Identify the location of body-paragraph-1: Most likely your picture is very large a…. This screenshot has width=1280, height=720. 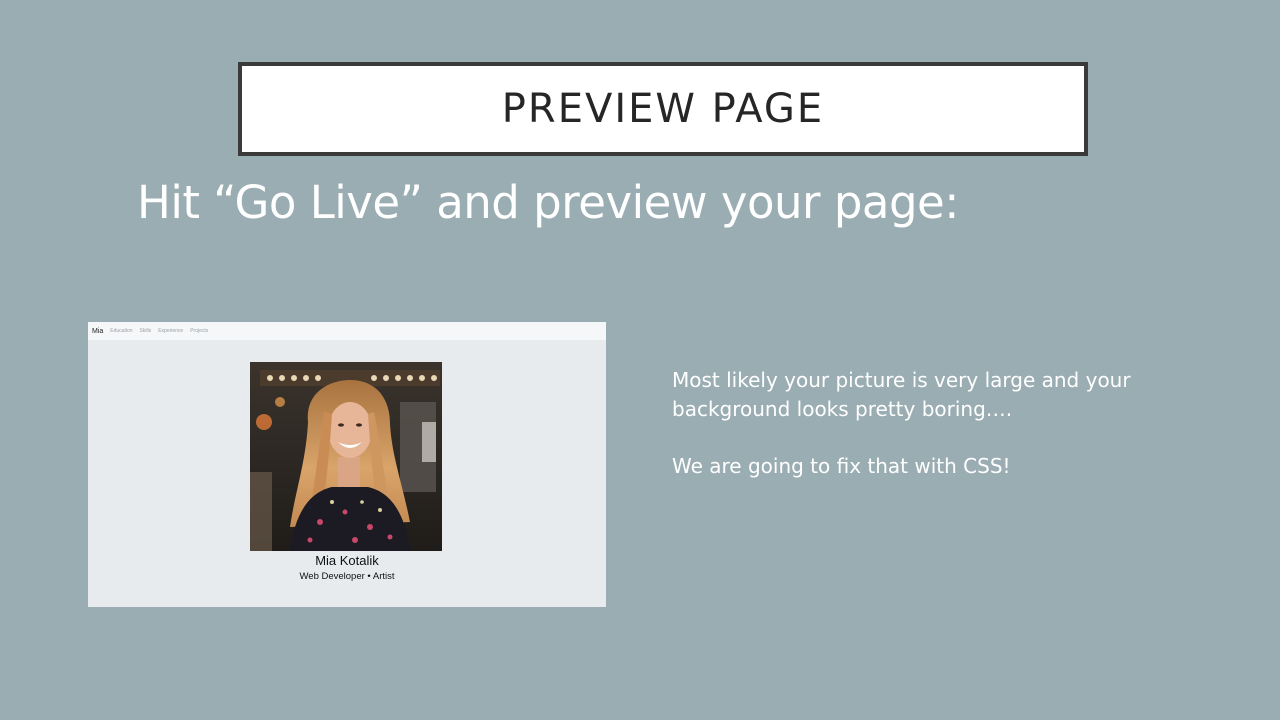
(901, 394).